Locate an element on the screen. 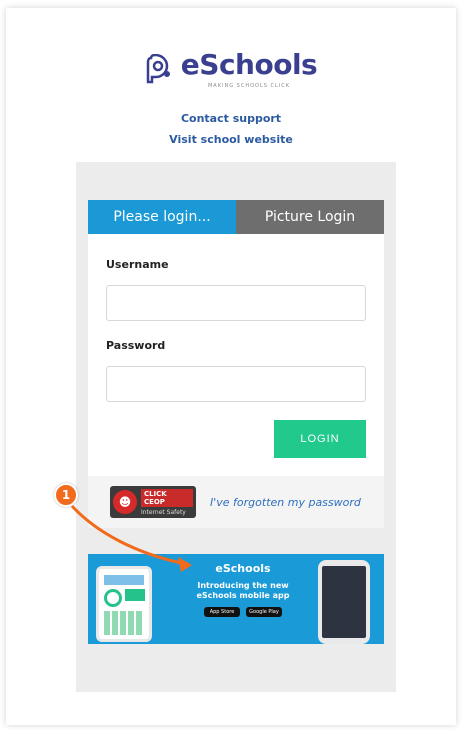 This screenshot has height=733, width=463. login-tabs: Please login... Picture Login is located at coordinates (236, 217).